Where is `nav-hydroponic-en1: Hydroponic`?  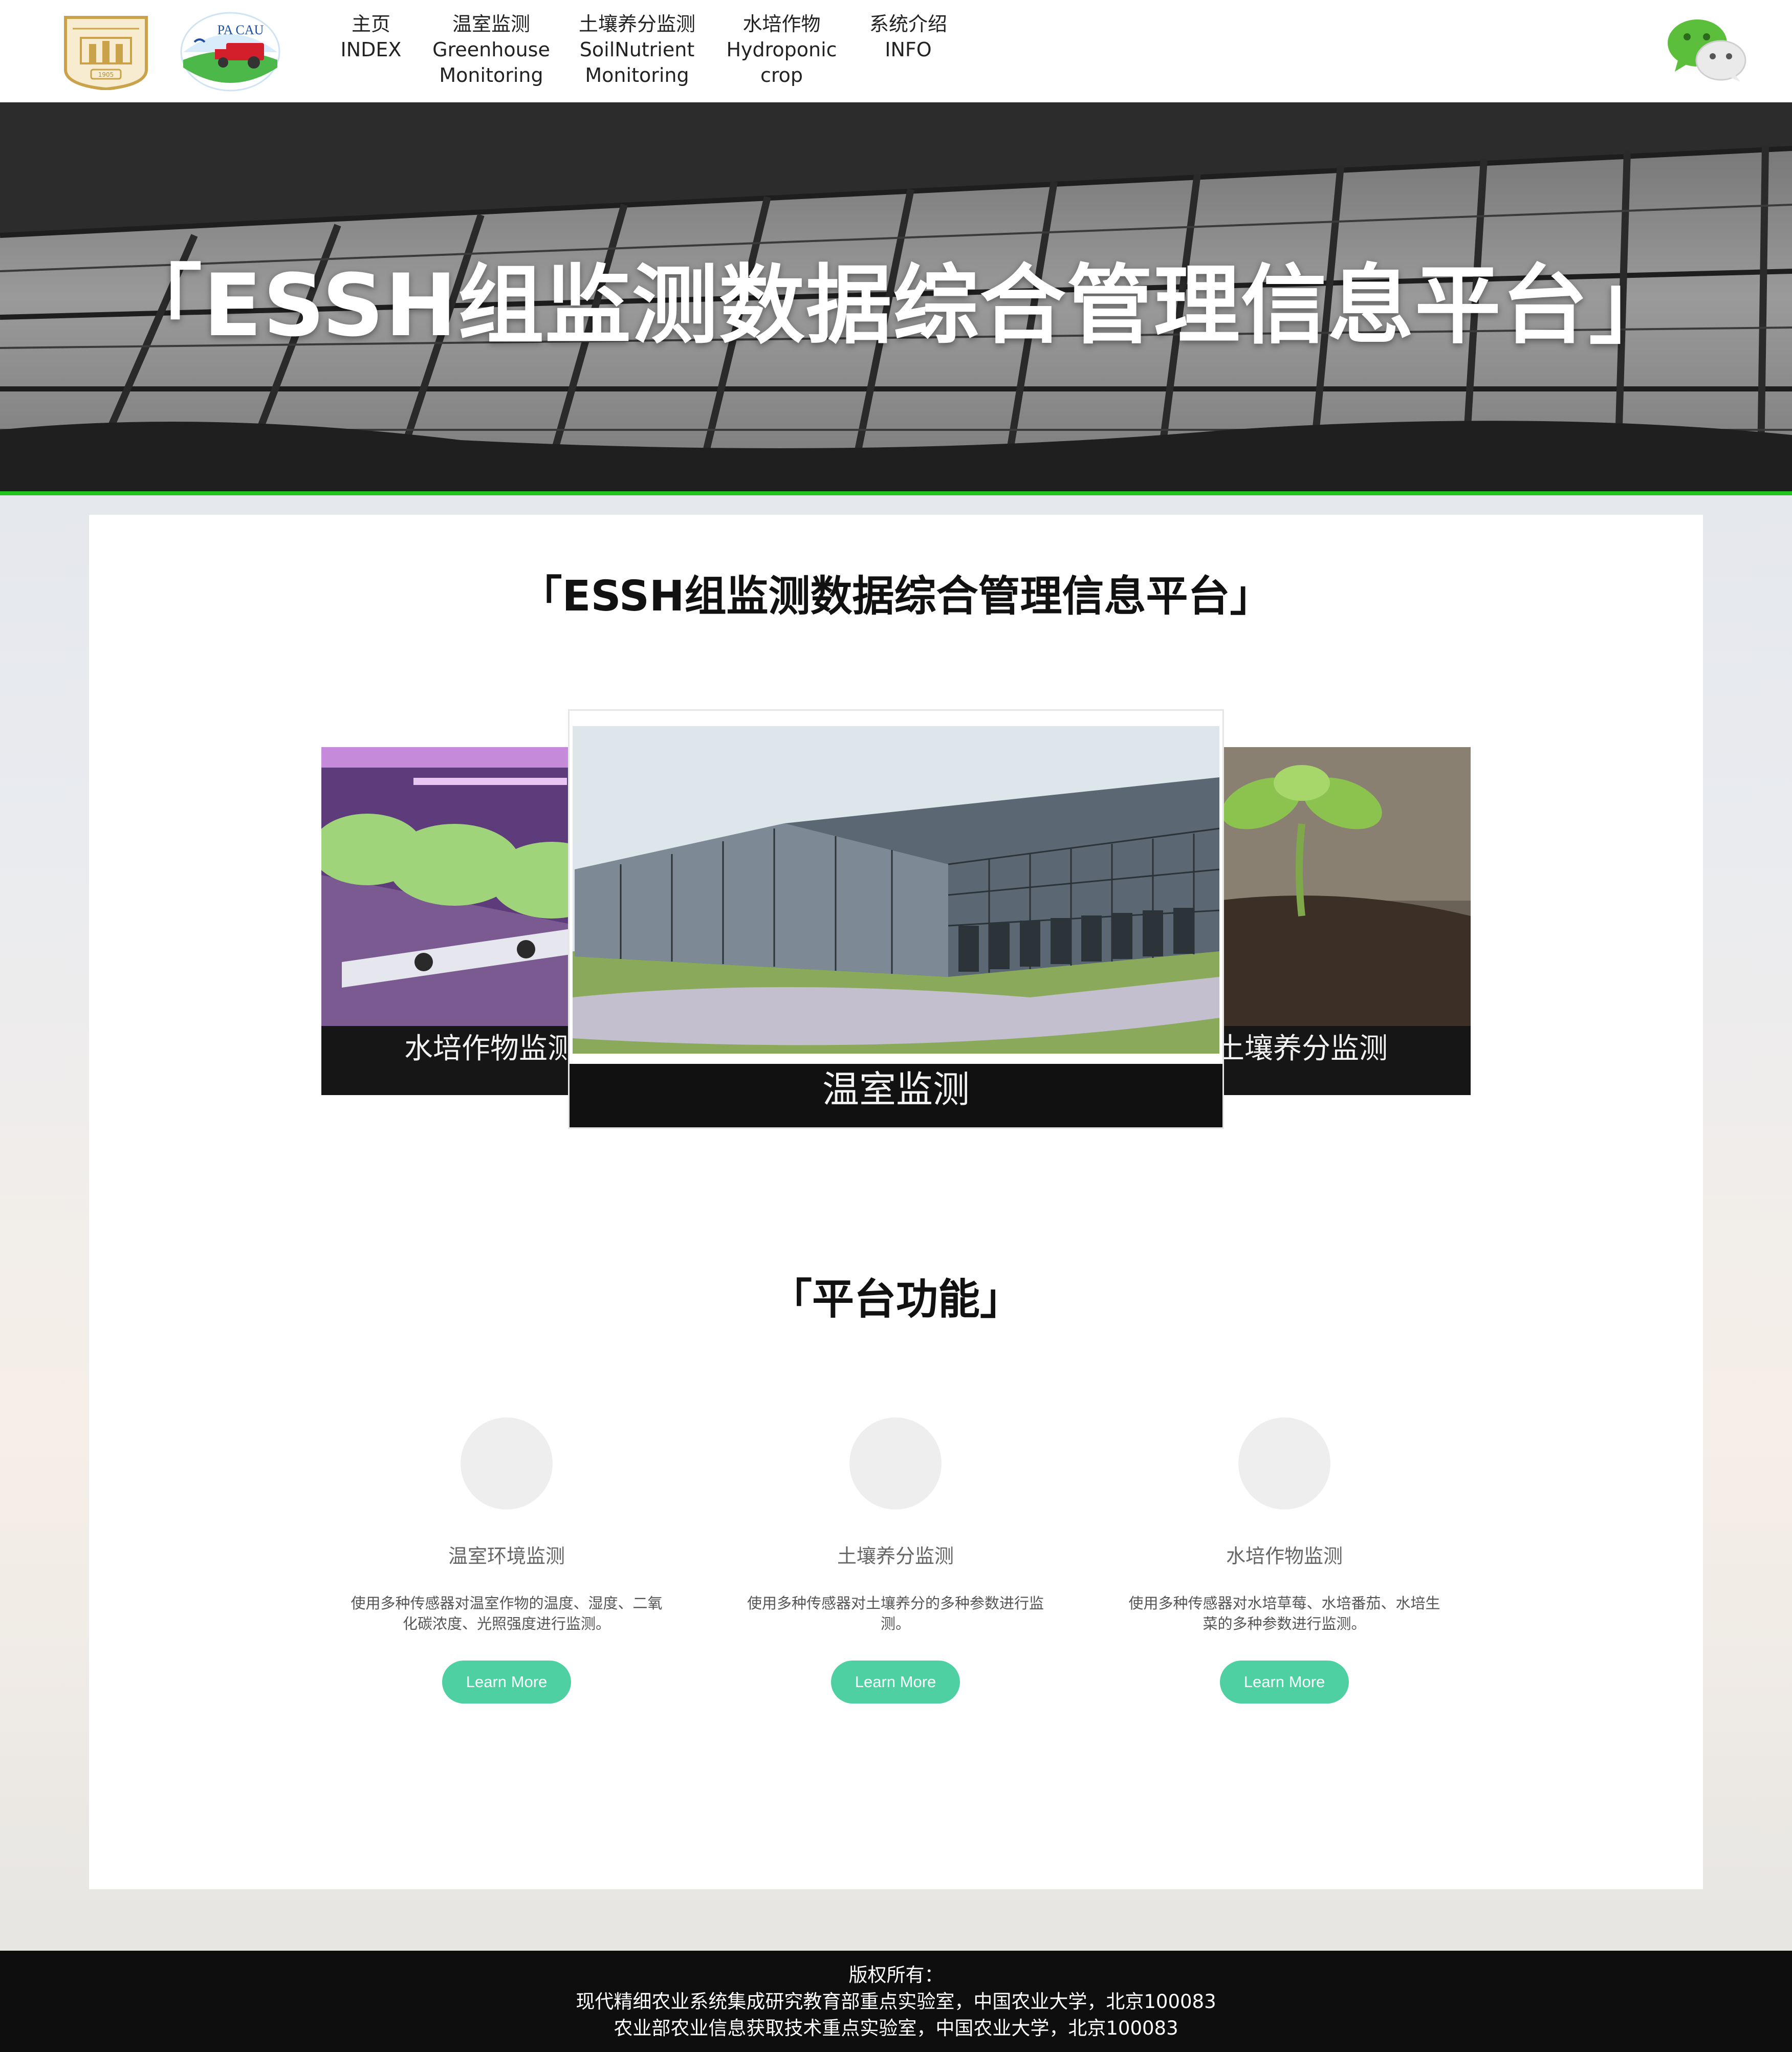
nav-hydroponic-en1: Hydroponic is located at coordinates (781, 49).